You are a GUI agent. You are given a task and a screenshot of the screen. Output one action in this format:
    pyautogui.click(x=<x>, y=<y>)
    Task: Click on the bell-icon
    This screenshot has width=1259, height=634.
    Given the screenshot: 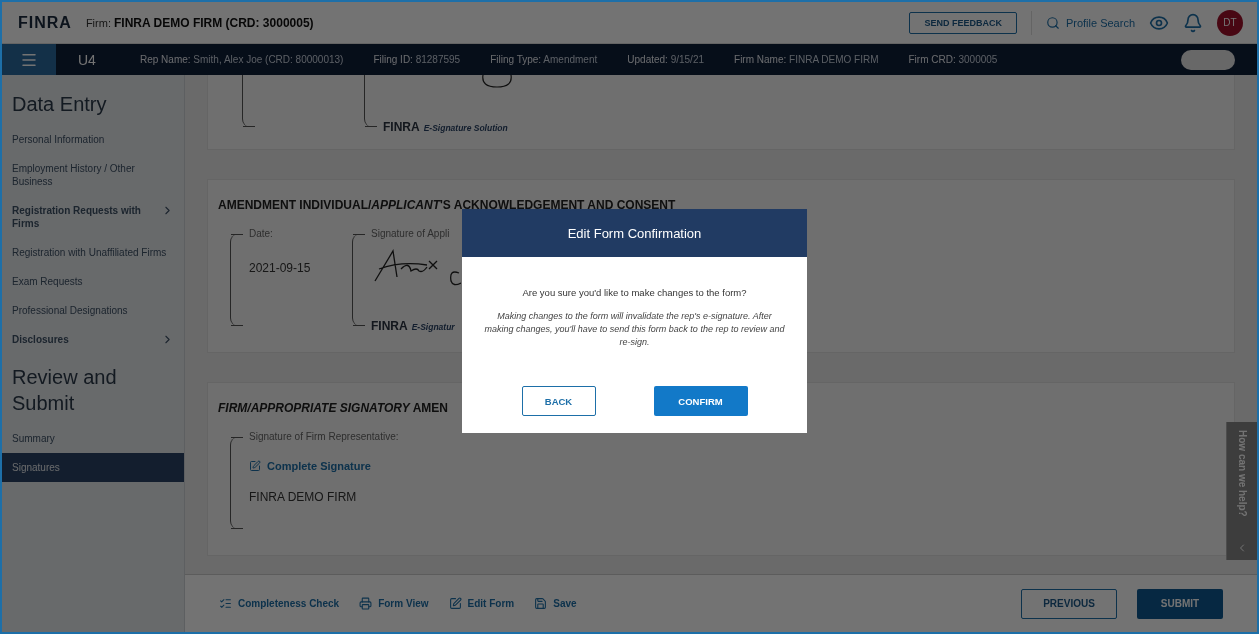 What is the action you would take?
    pyautogui.click(x=1193, y=22)
    